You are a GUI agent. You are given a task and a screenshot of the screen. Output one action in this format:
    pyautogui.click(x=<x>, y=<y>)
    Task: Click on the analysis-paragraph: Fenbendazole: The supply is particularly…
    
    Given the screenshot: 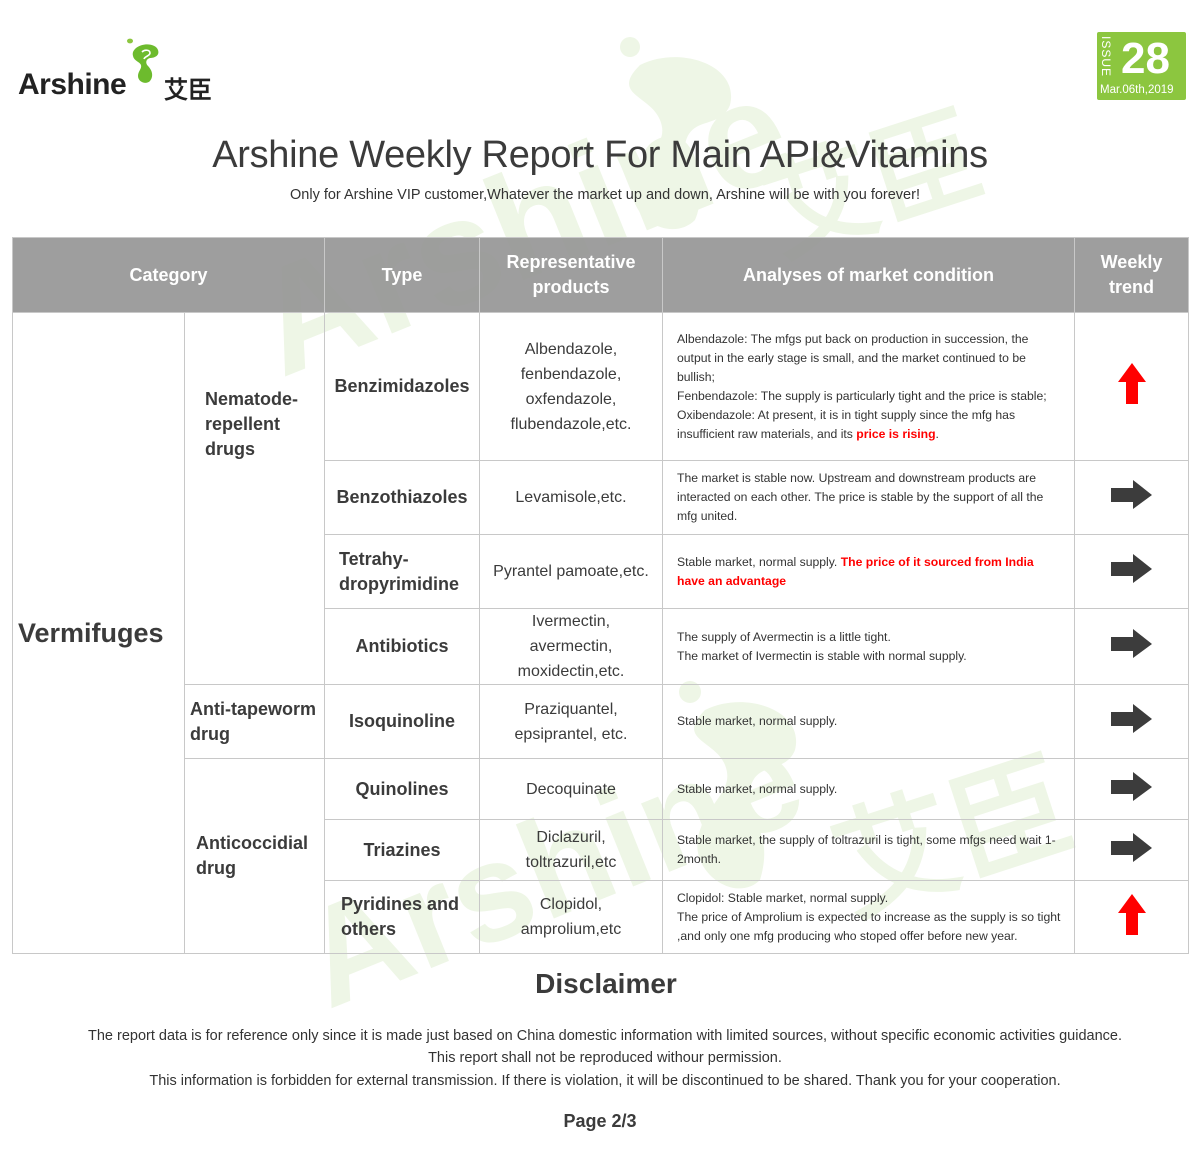 What is the action you would take?
    pyautogui.click(x=862, y=395)
    